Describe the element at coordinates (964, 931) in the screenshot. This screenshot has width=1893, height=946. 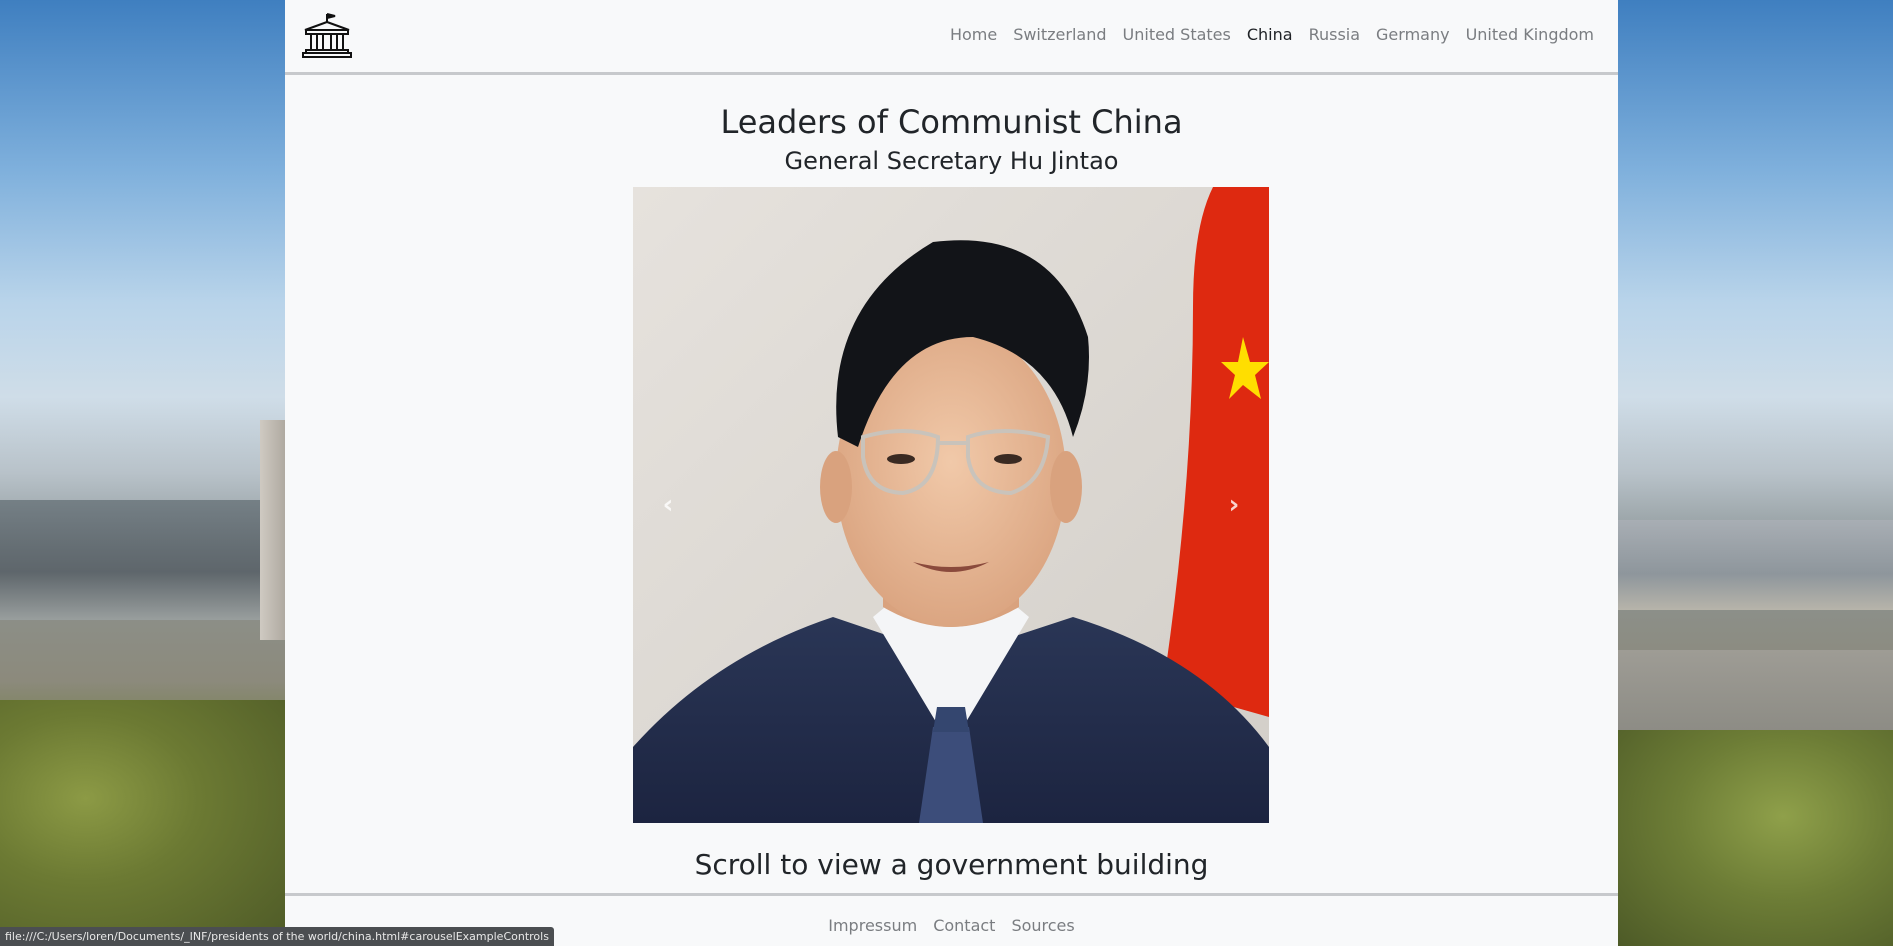
I see `footer-contact: Contact` at that location.